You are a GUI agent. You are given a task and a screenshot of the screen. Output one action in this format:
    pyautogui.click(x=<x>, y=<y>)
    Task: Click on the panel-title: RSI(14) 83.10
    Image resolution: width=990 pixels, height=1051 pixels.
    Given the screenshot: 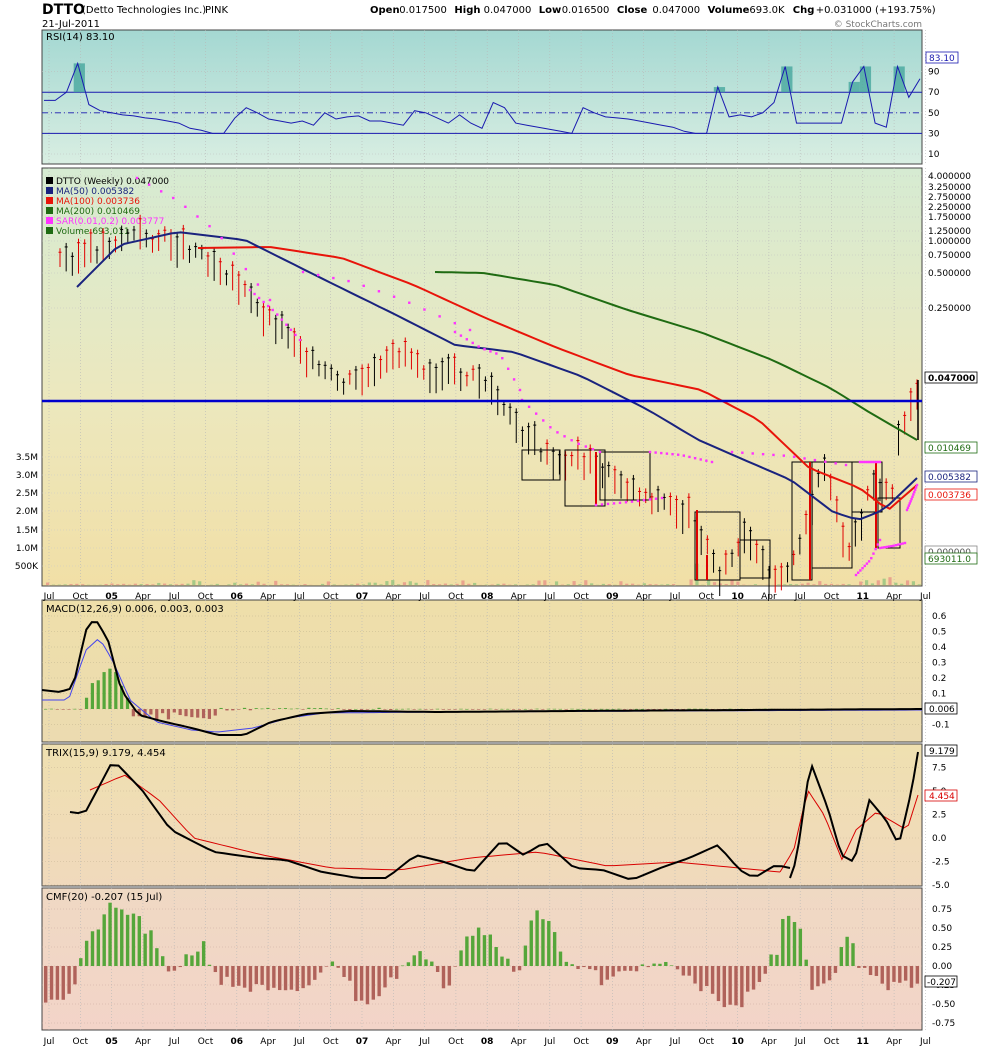 What is the action you would take?
    pyautogui.click(x=80, y=37)
    